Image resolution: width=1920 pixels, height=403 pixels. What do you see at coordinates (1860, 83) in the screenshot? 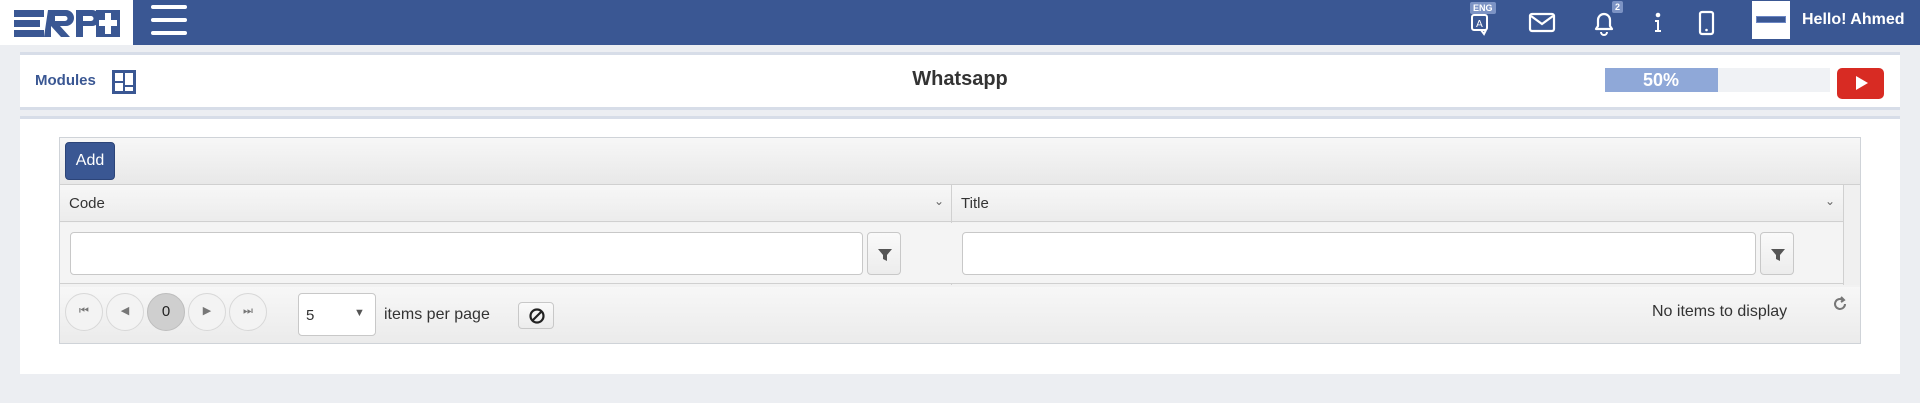
I see `youtube-tutorial-button` at bounding box center [1860, 83].